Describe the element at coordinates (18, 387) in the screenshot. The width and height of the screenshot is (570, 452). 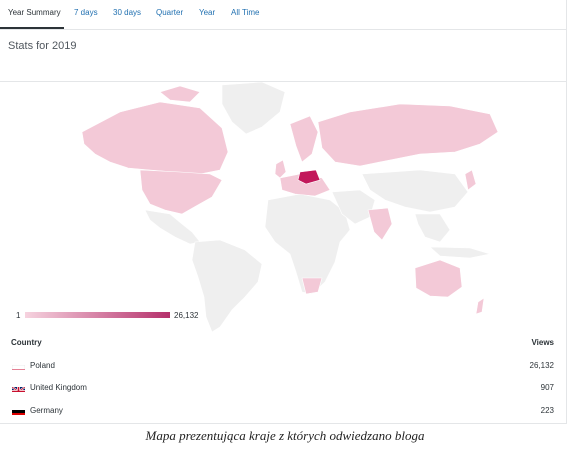
I see `uk-flag-icon` at that location.